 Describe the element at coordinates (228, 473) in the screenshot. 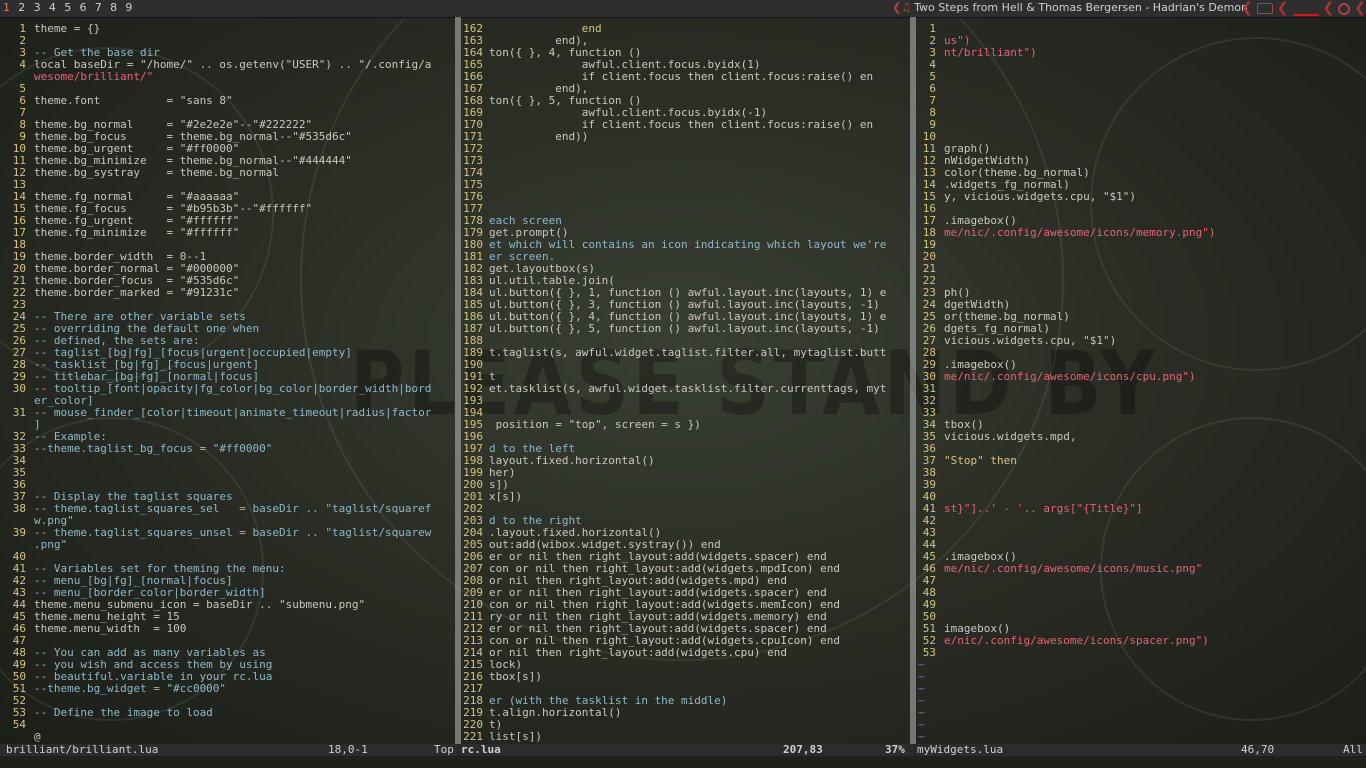

I see `code-line: 35` at that location.